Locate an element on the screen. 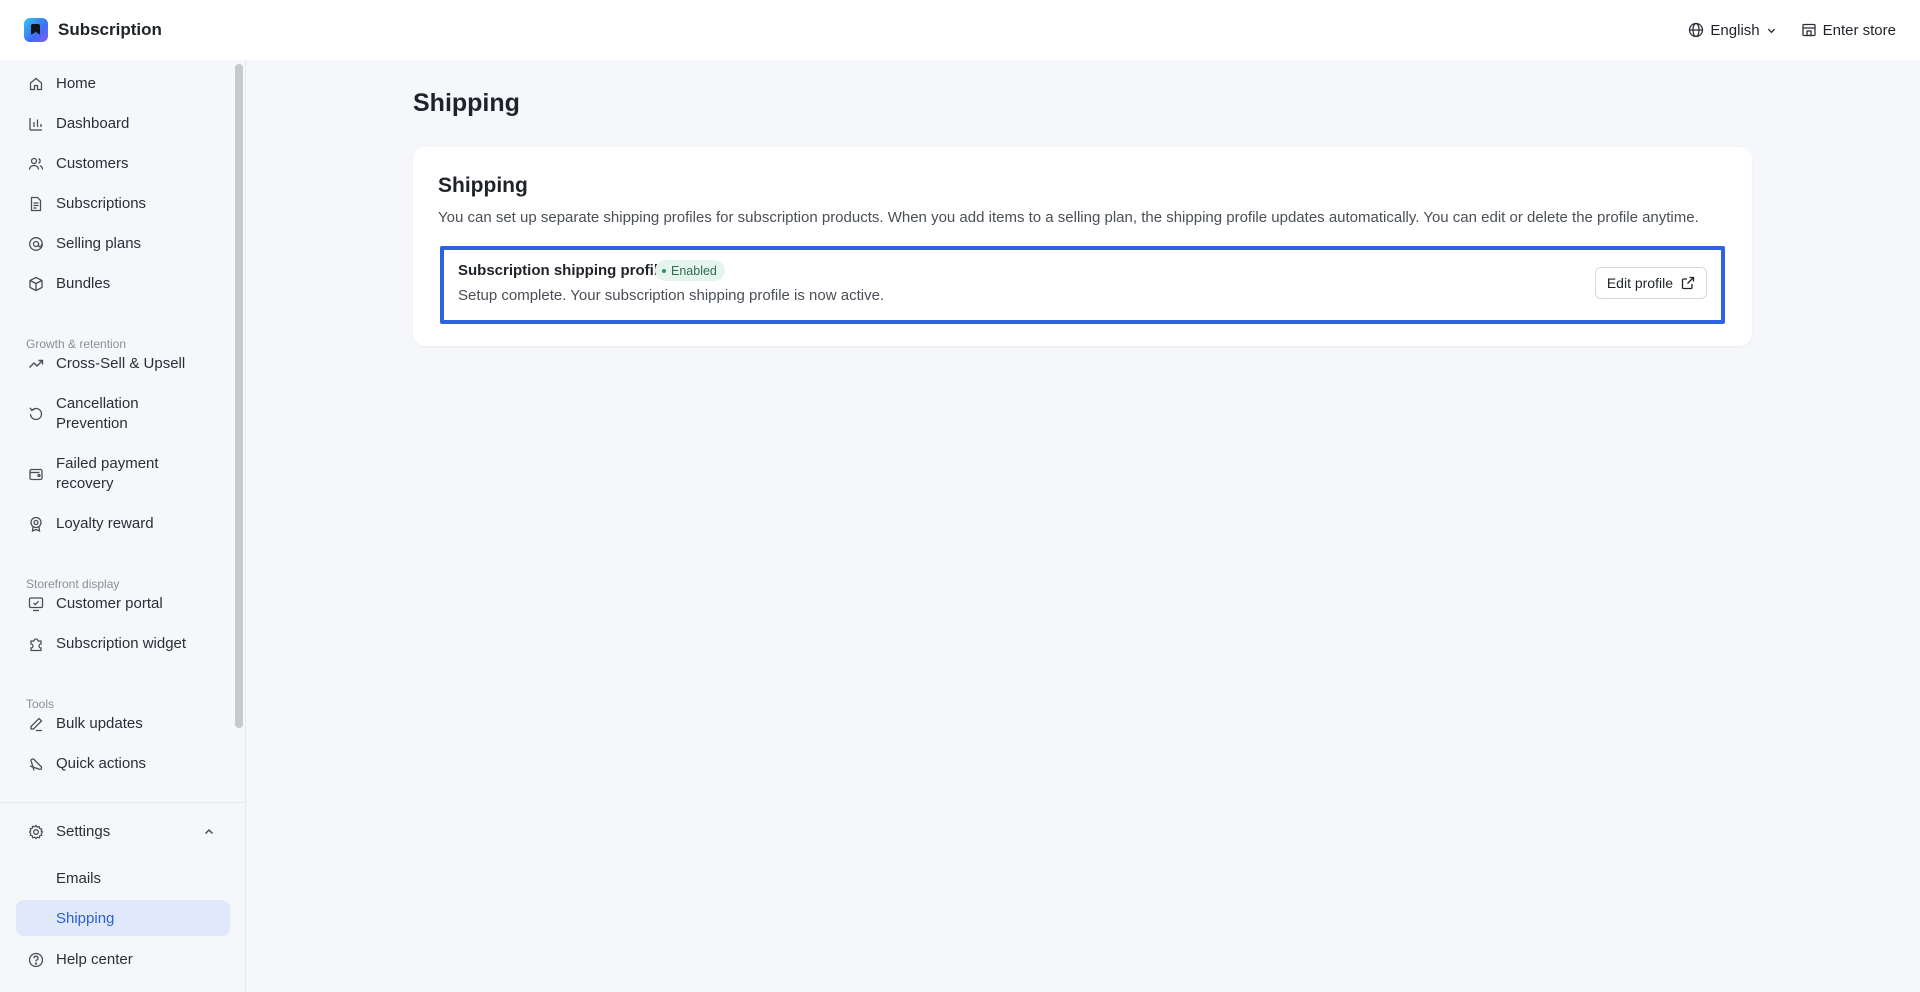  edit-profile-label: Edit profile is located at coordinates (1639, 283).